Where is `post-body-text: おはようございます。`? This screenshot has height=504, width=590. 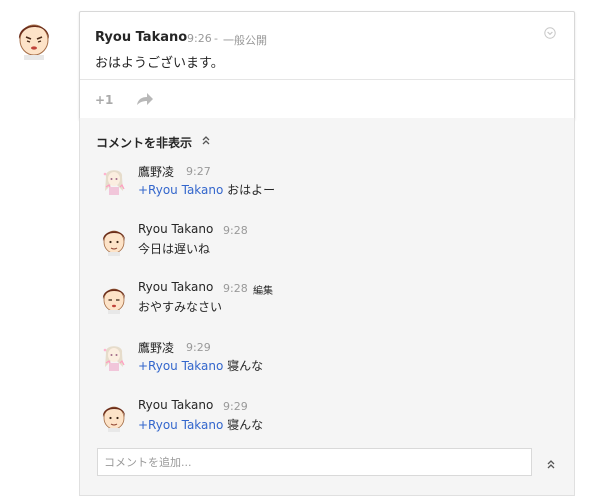 post-body-text: おはようございます。 is located at coordinates (159, 63).